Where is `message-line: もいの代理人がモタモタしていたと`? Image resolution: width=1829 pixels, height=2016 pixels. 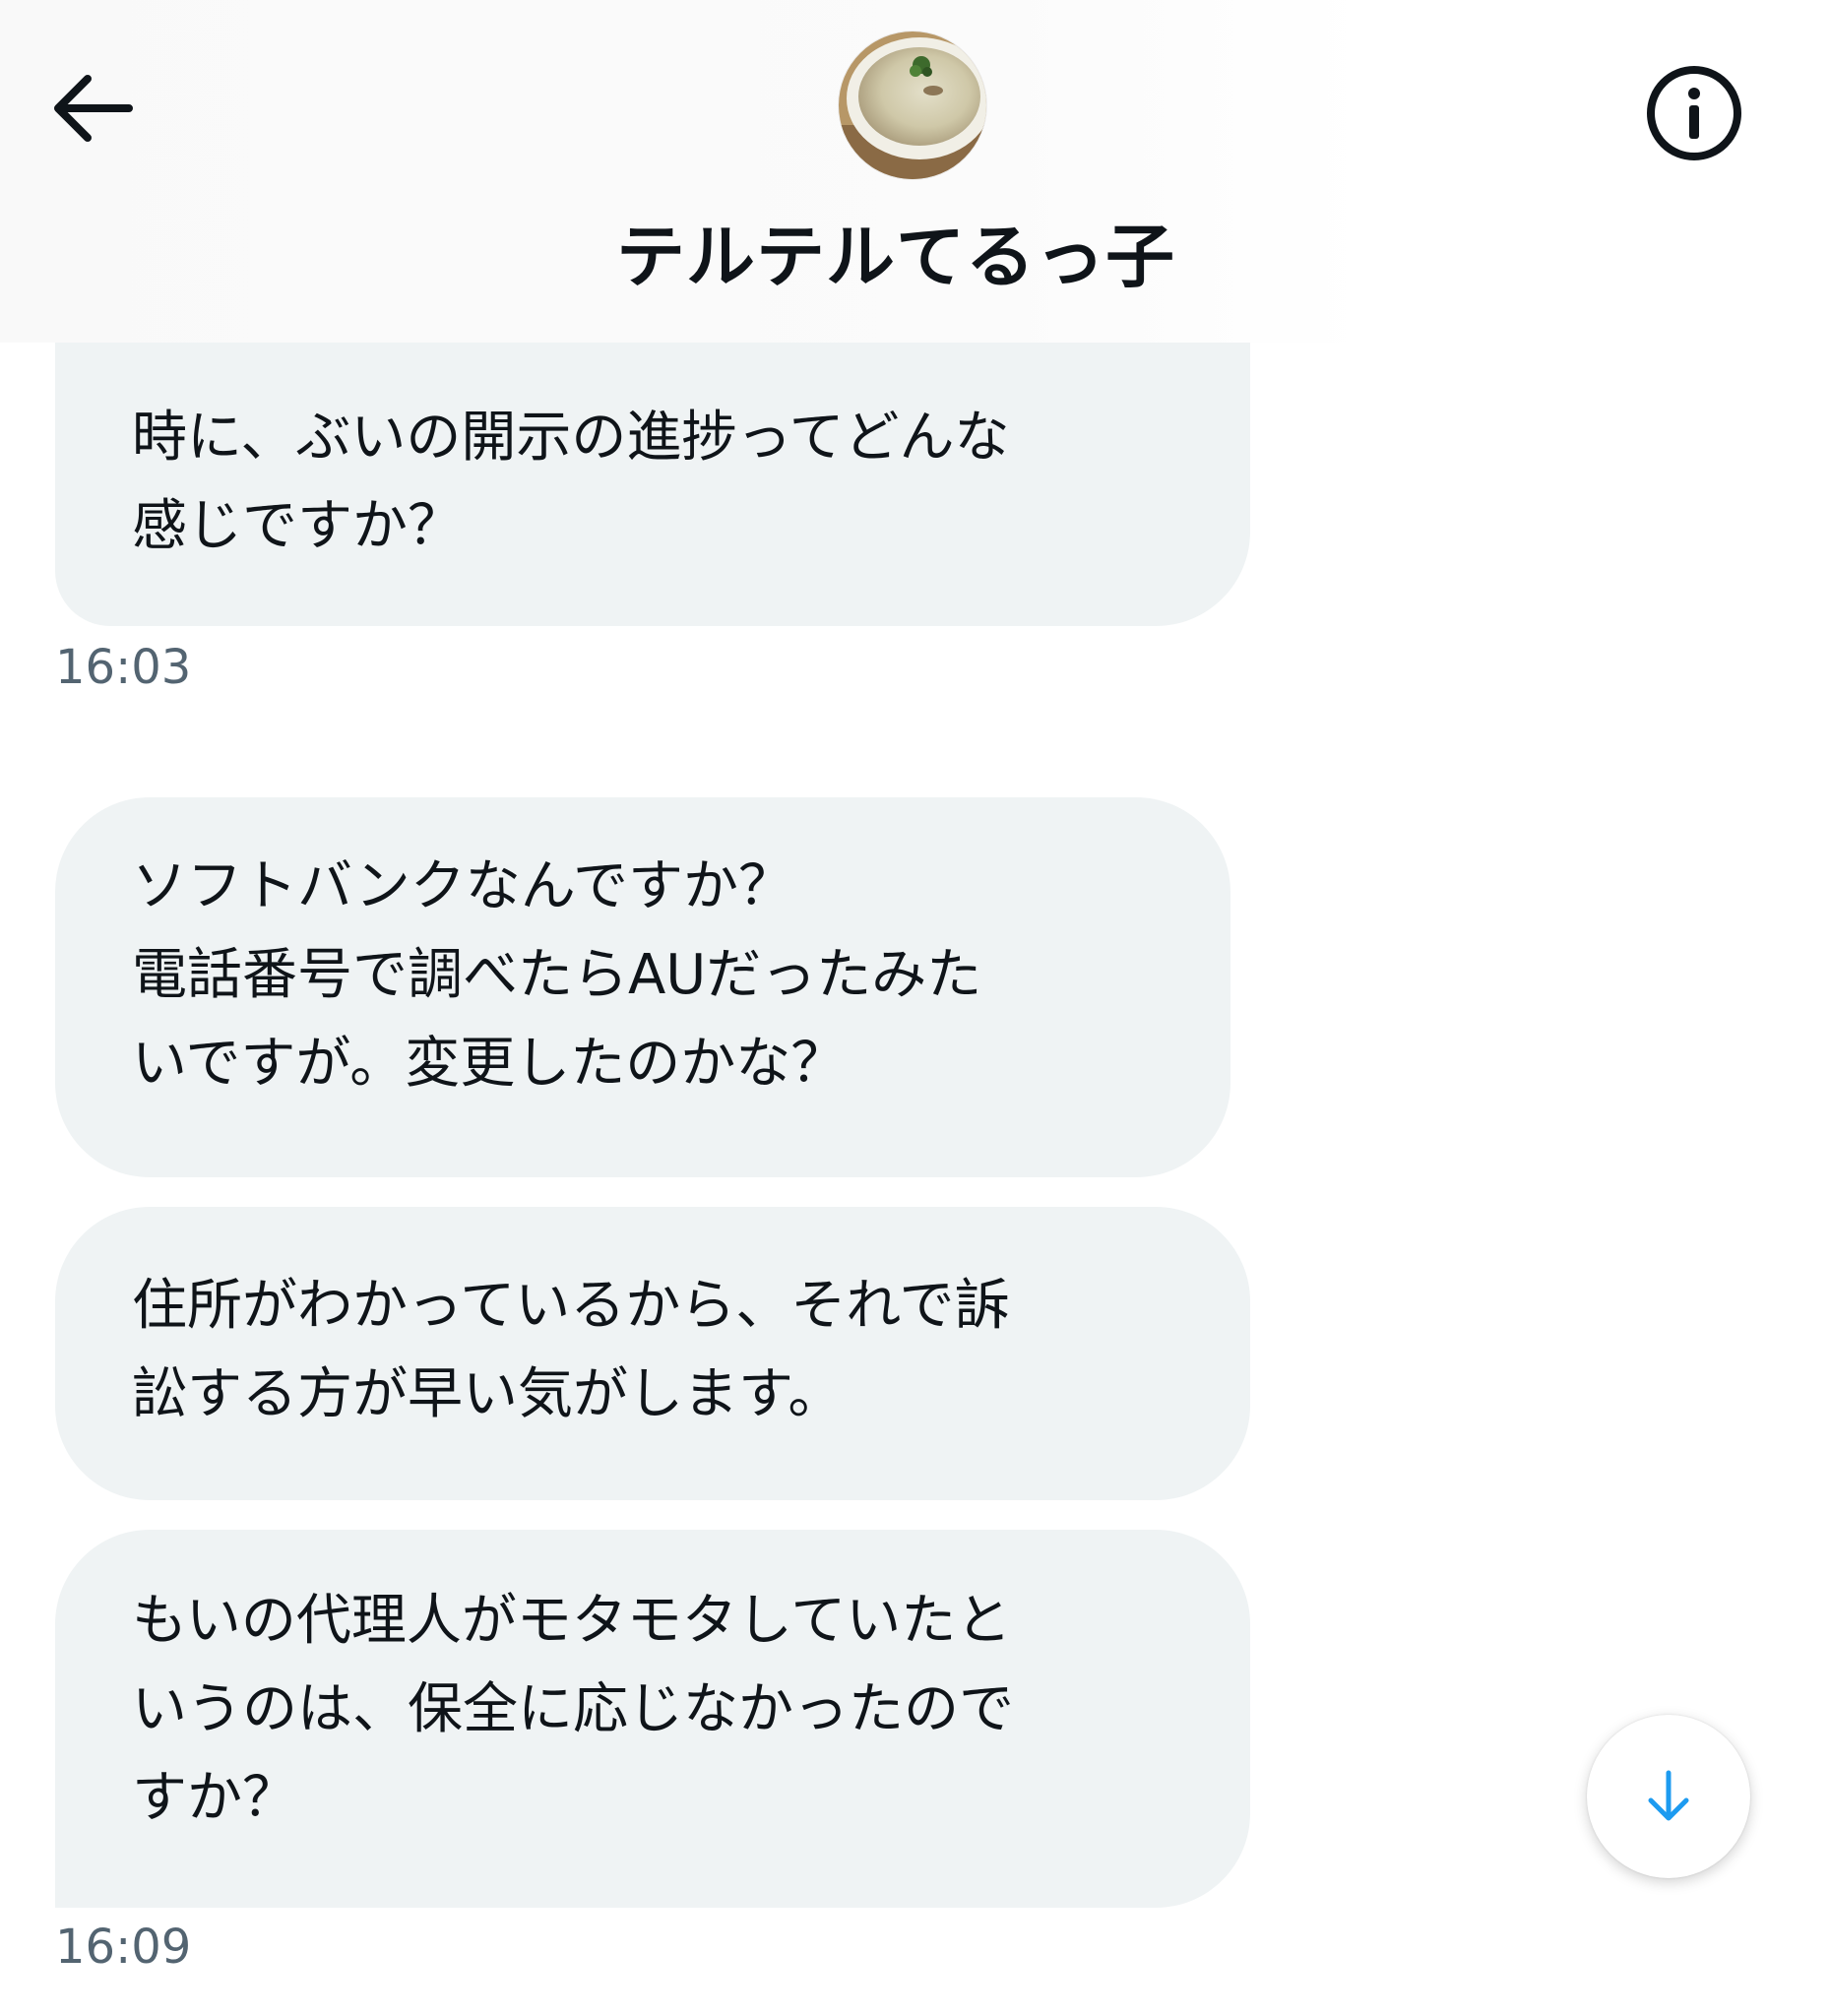
message-line: もいの代理人がモタモタしていたと is located at coordinates (572, 1621).